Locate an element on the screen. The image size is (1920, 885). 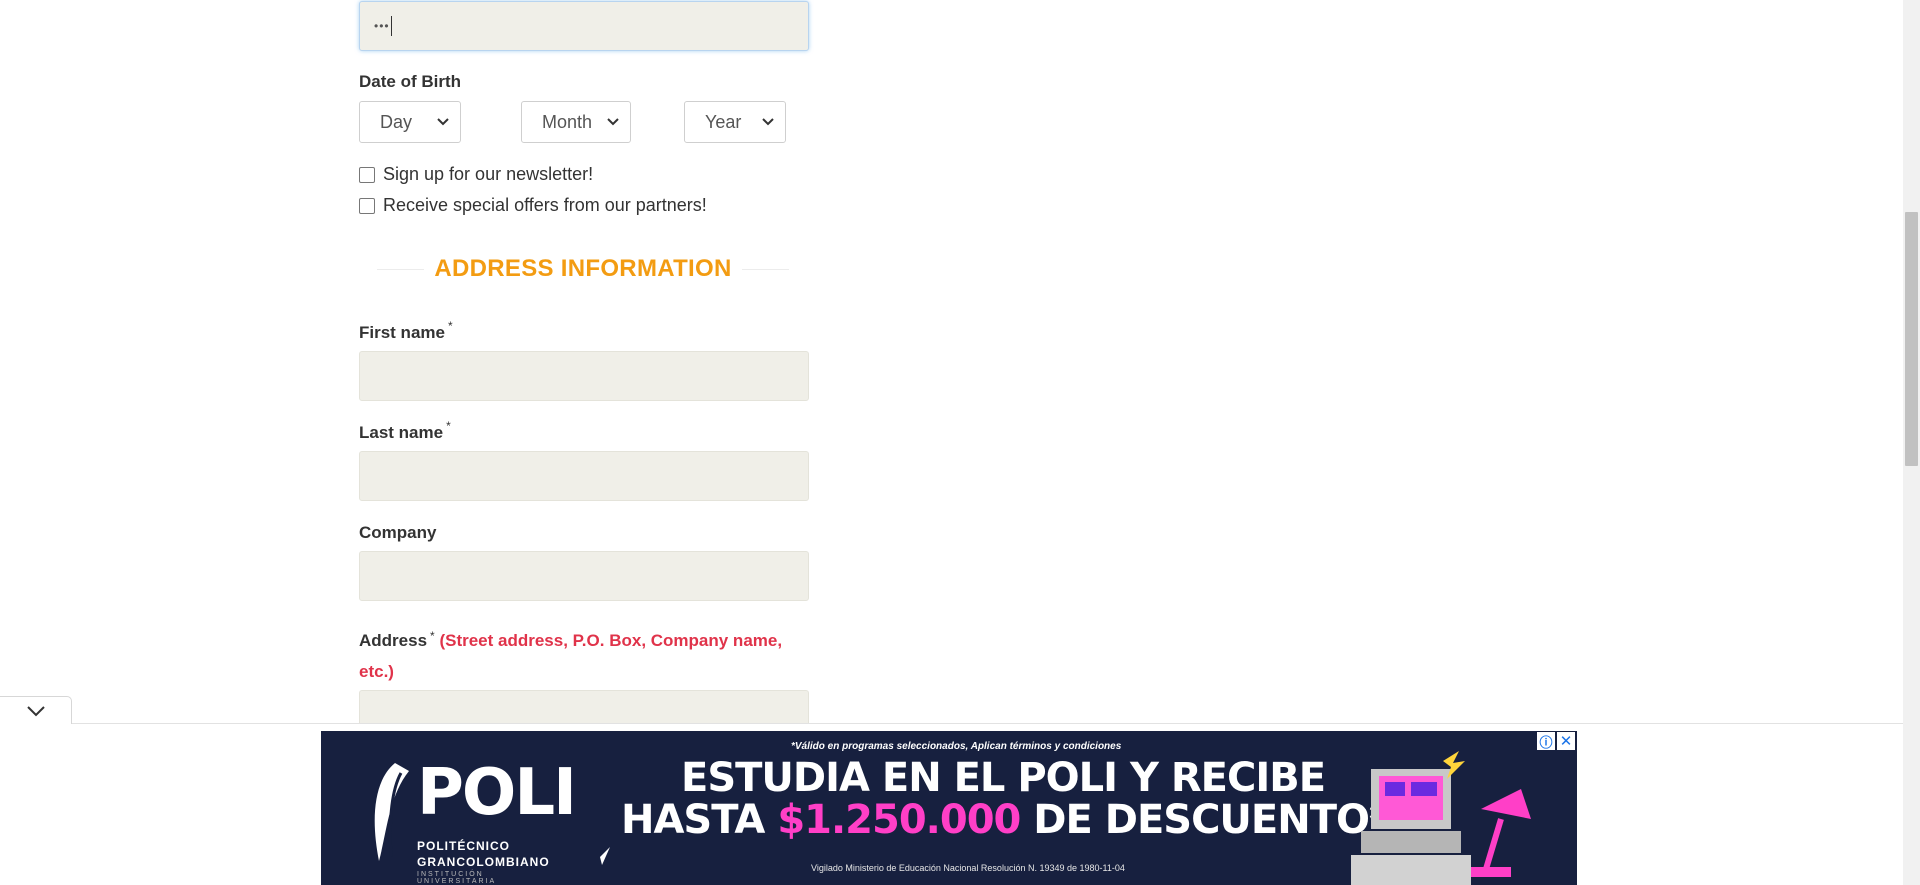
dob-month-value: Month is located at coordinates (567, 121).